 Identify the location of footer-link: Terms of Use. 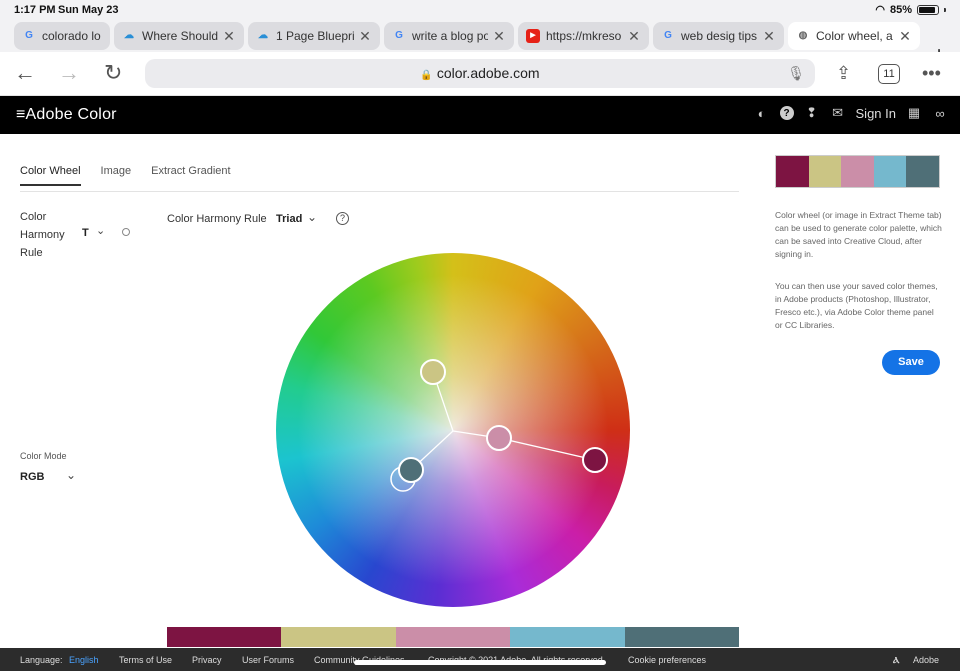
(145, 660).